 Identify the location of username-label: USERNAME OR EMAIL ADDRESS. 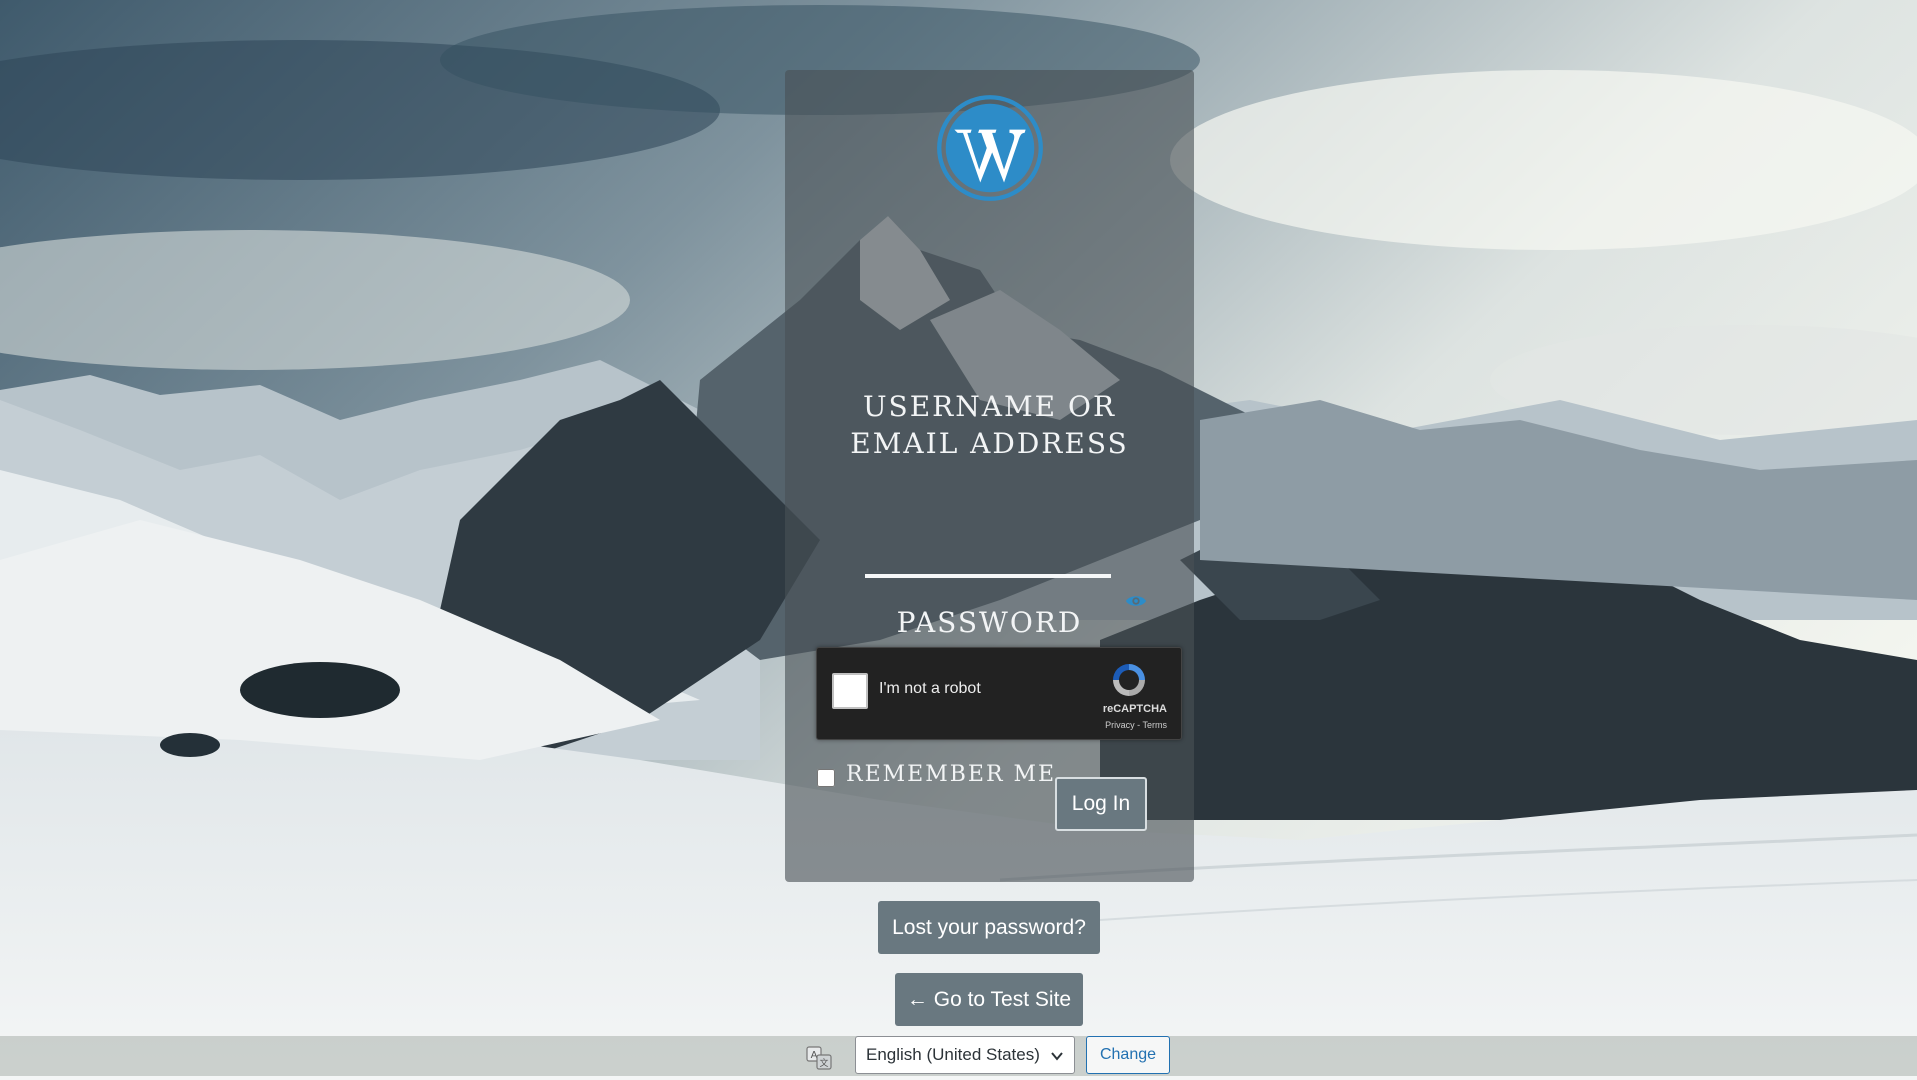
(989, 425).